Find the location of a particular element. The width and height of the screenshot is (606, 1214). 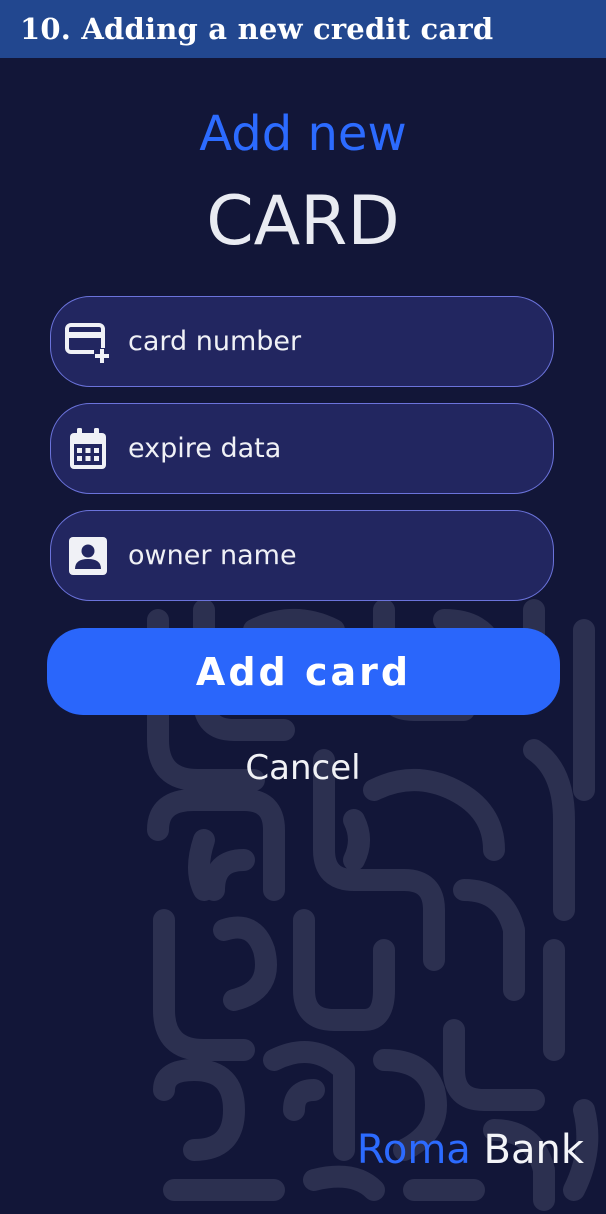

calendar-icon is located at coordinates (88, 449).